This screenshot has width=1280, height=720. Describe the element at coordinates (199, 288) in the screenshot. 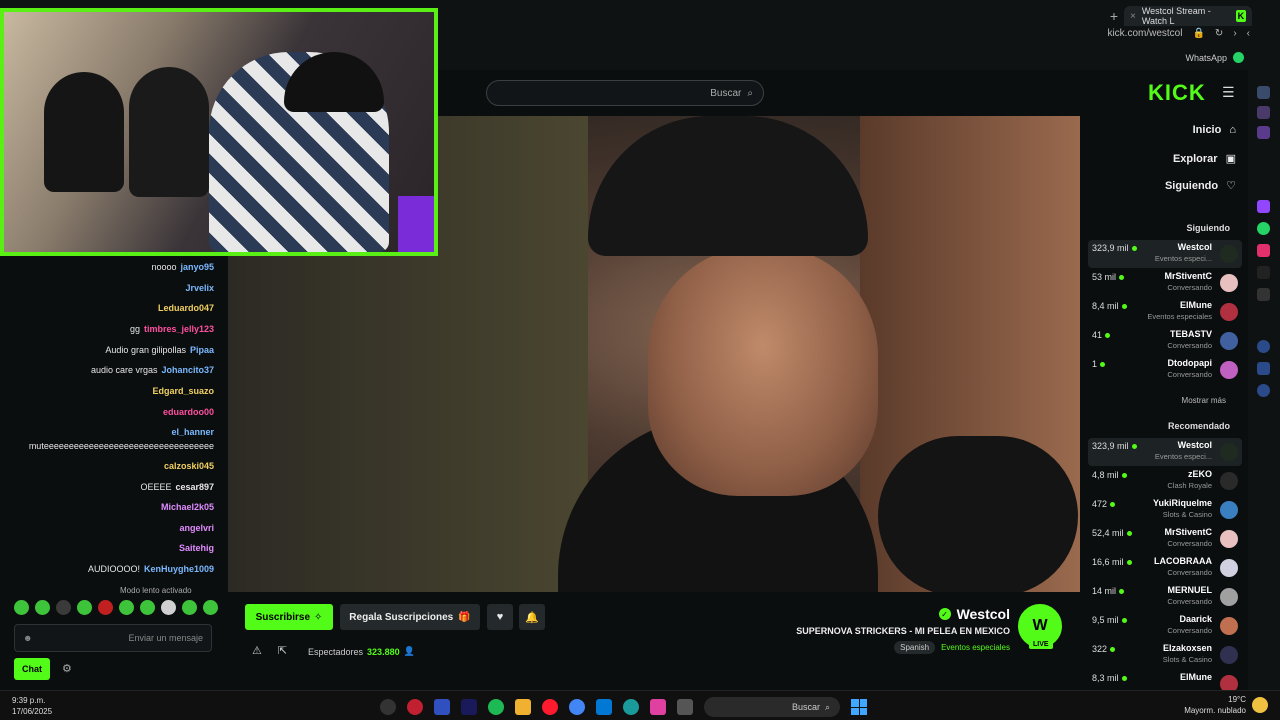

I see `chat-username: Jrvelix` at that location.